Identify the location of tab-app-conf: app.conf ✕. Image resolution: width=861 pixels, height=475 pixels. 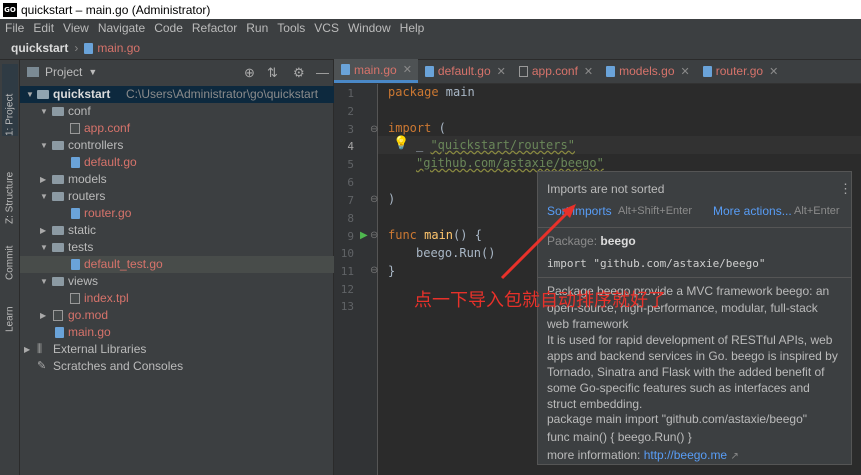
(555, 71).